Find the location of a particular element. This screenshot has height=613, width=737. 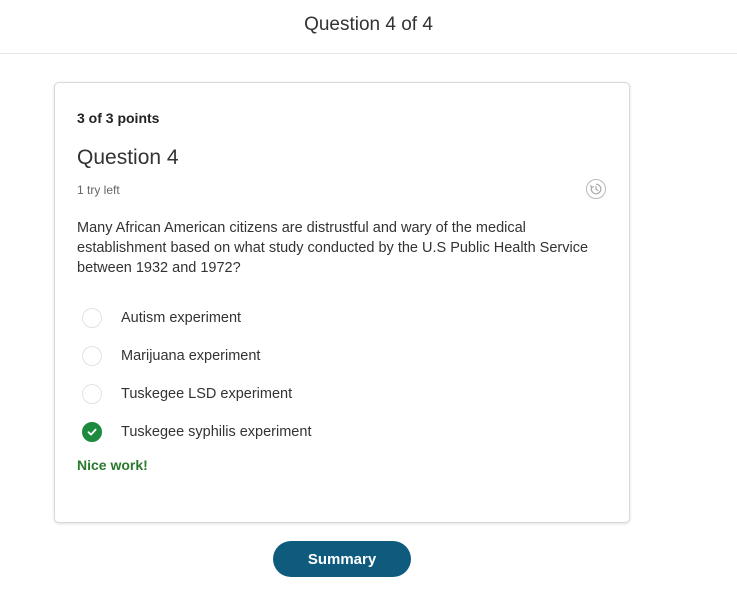

answer-label: Tuskegee LSD experiment is located at coordinates (207, 394).